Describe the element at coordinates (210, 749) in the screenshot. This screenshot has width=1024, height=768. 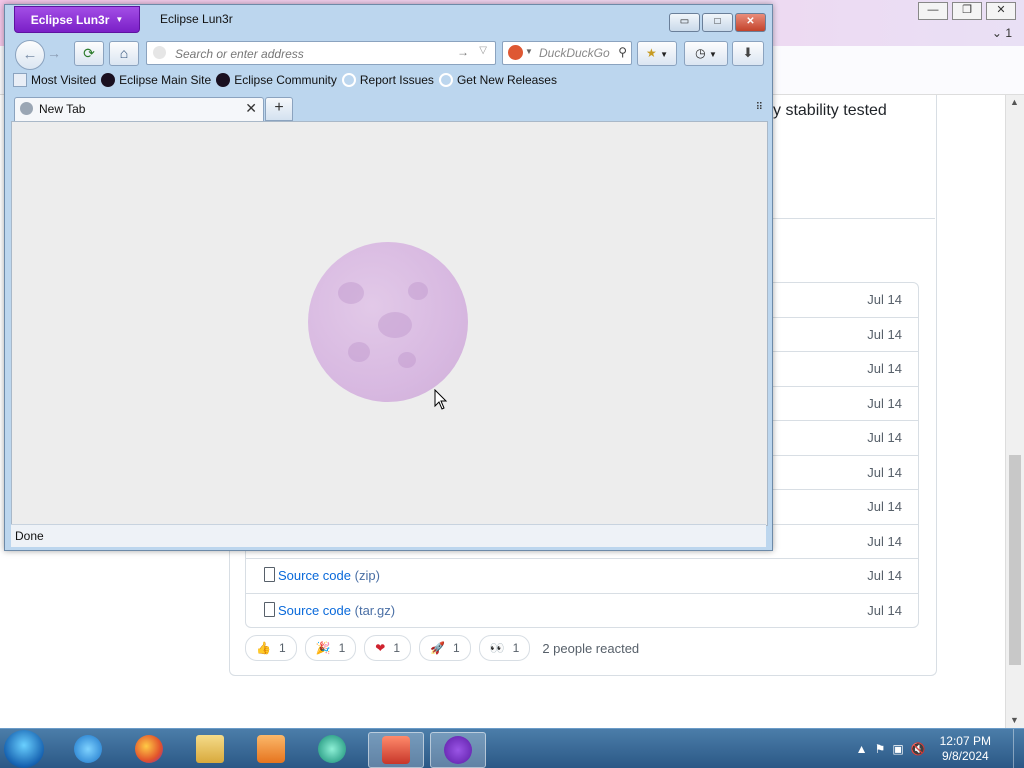
I see `taskbar-file-explorer` at that location.